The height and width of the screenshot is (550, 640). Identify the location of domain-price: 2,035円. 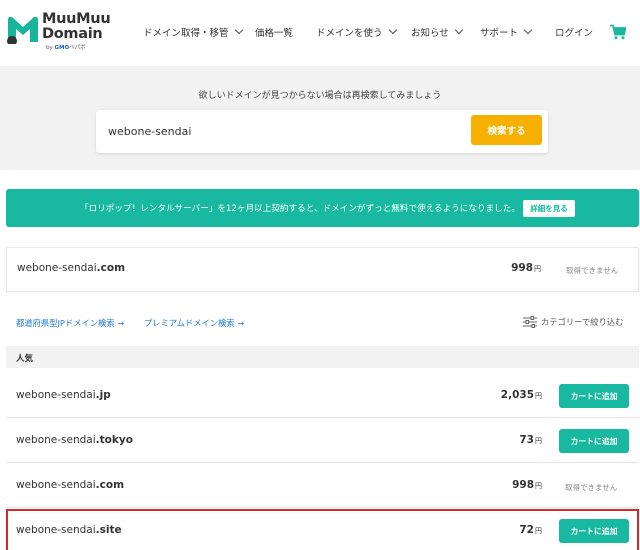
(521, 395).